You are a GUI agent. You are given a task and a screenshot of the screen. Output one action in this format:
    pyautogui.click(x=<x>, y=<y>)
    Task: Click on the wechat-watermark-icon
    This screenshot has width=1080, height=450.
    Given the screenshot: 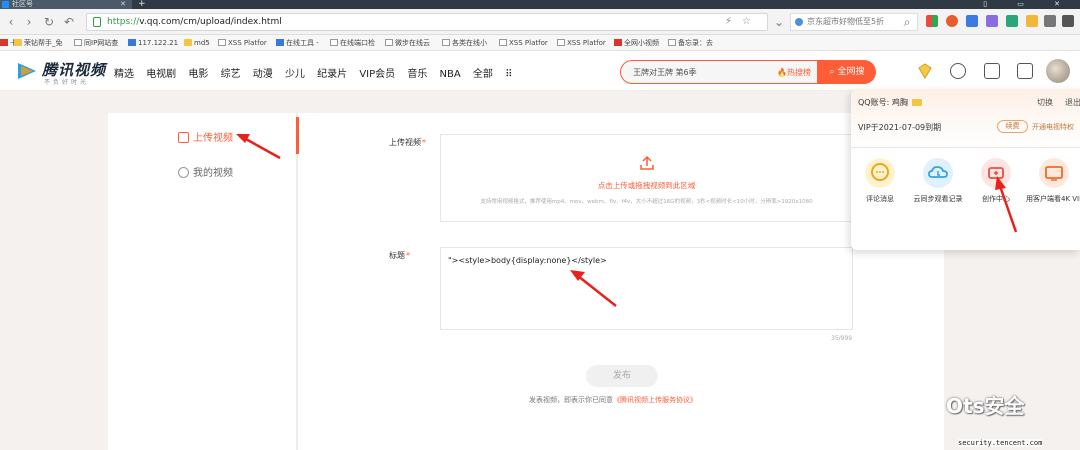 What is the action you would take?
    pyautogui.click(x=918, y=402)
    